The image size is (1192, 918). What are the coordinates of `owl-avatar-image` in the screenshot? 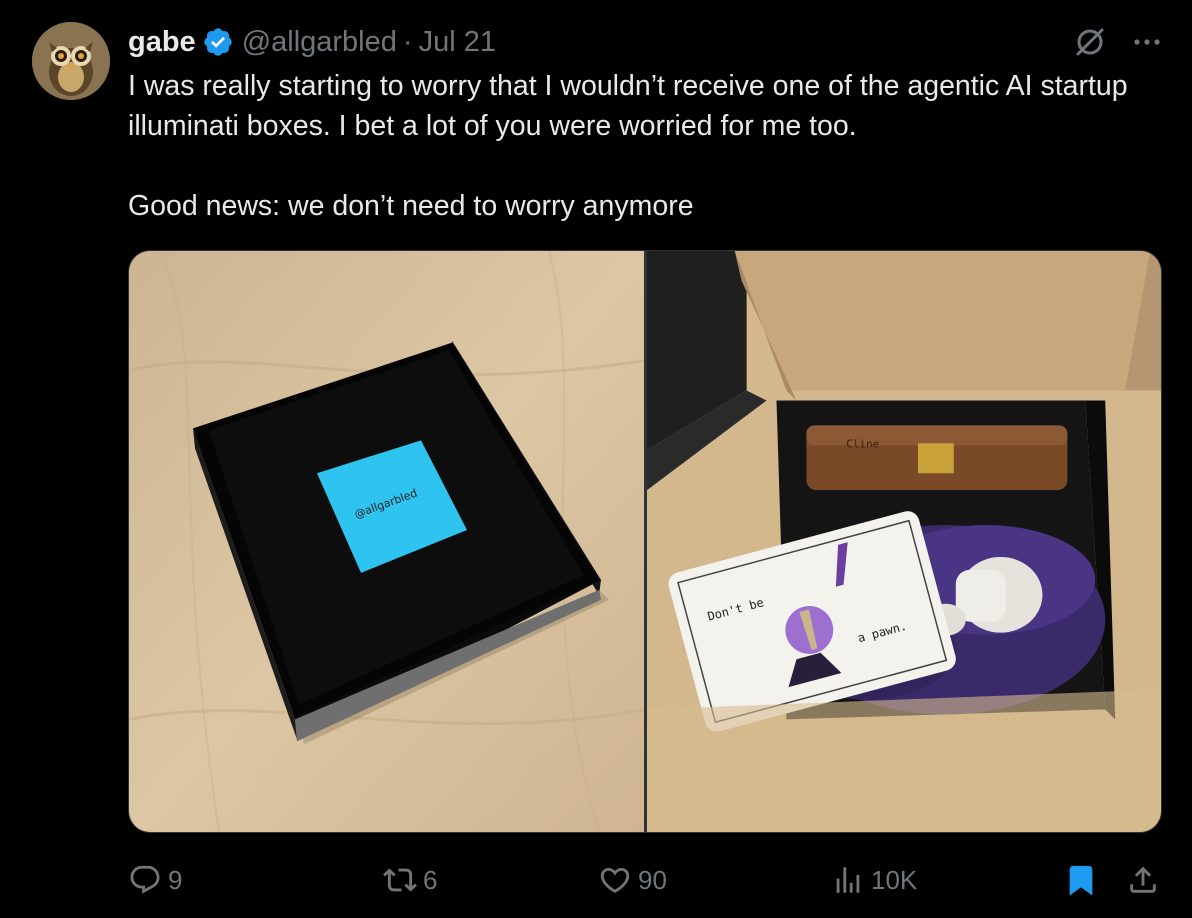 It's located at (71, 61).